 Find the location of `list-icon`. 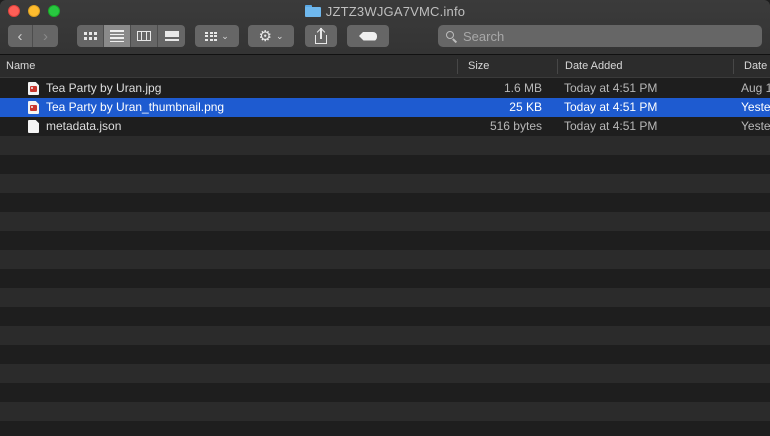

list-icon is located at coordinates (117, 36).